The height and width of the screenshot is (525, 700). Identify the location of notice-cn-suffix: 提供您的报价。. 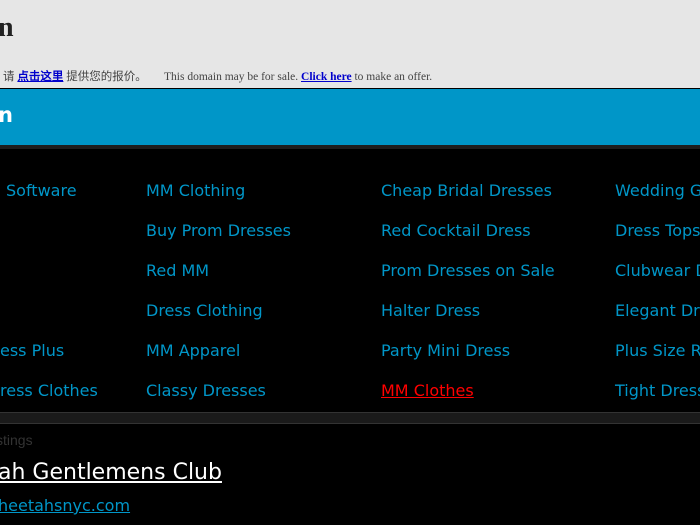
(106, 77).